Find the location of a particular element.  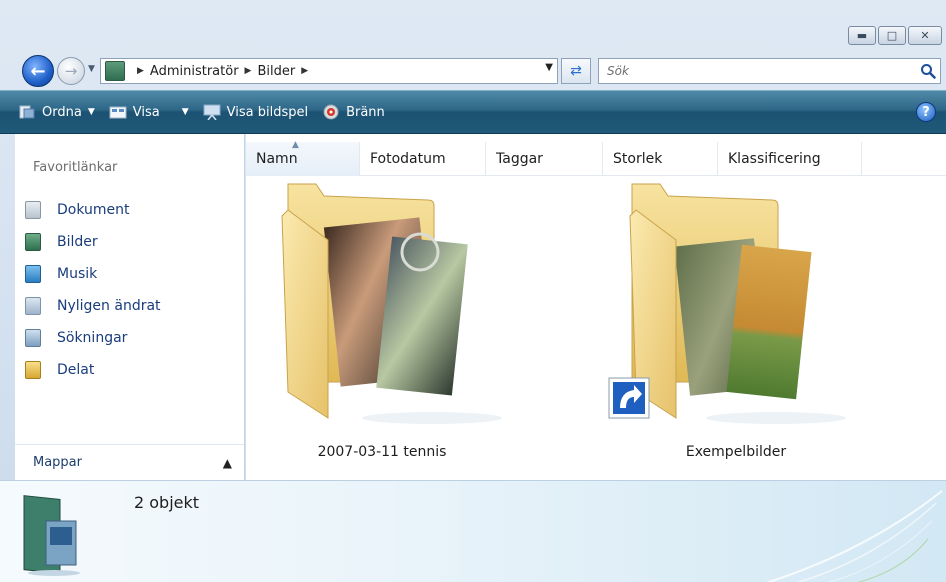

burn-label: Bränn is located at coordinates (365, 112).